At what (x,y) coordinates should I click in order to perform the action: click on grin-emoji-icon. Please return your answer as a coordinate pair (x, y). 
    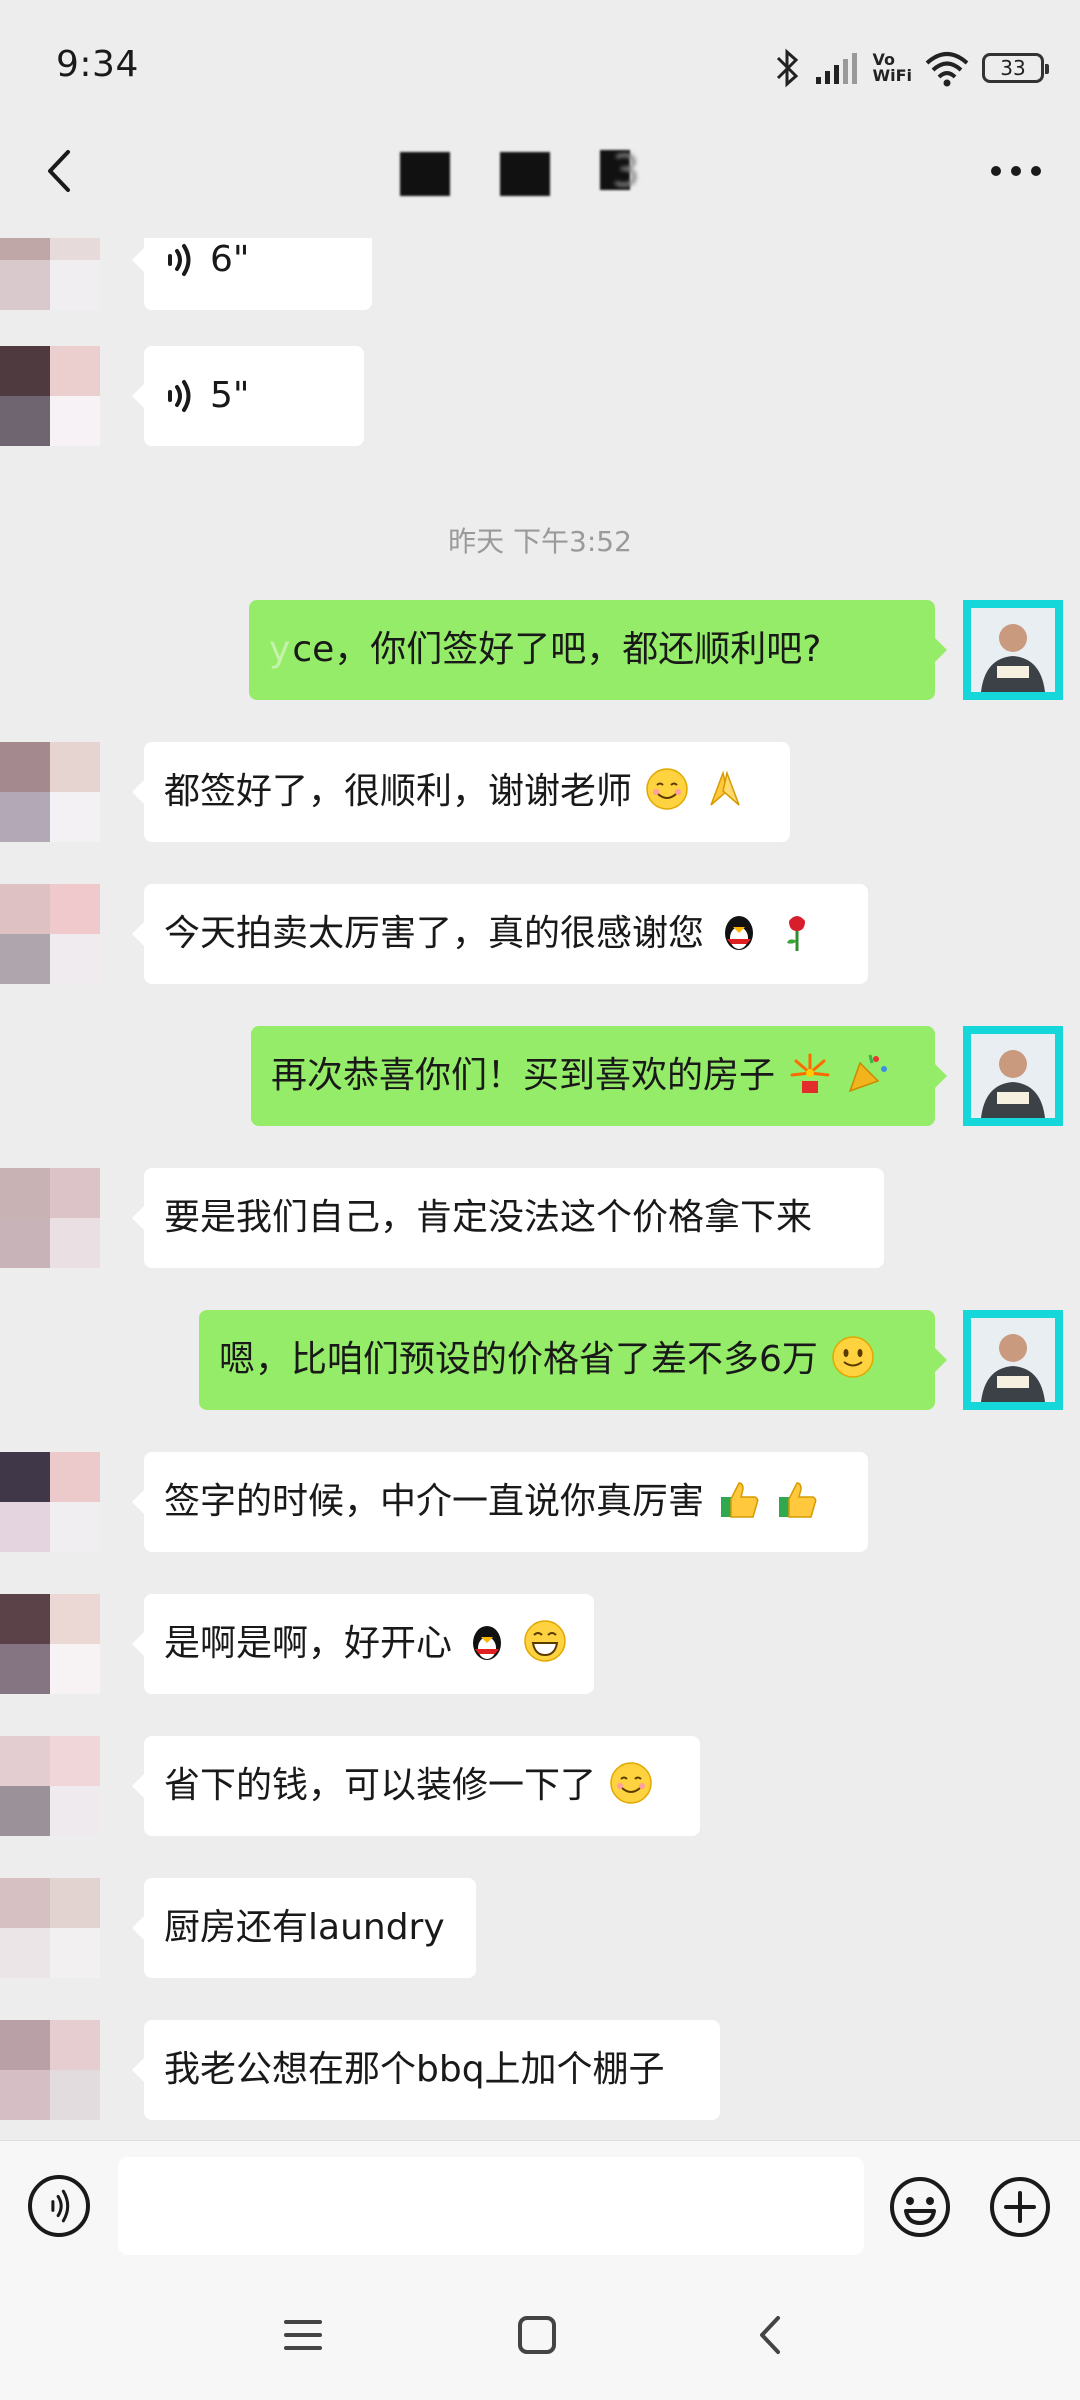
    Looking at the image, I should click on (545, 1641).